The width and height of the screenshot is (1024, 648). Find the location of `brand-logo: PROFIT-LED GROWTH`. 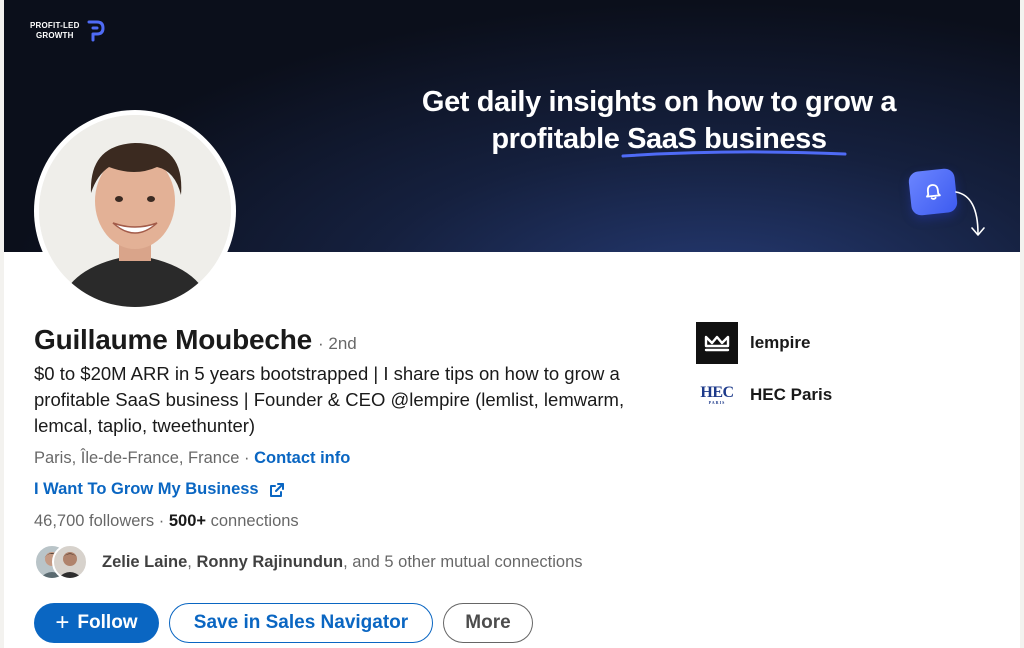

brand-logo: PROFIT-LED GROWTH is located at coordinates (68, 31).